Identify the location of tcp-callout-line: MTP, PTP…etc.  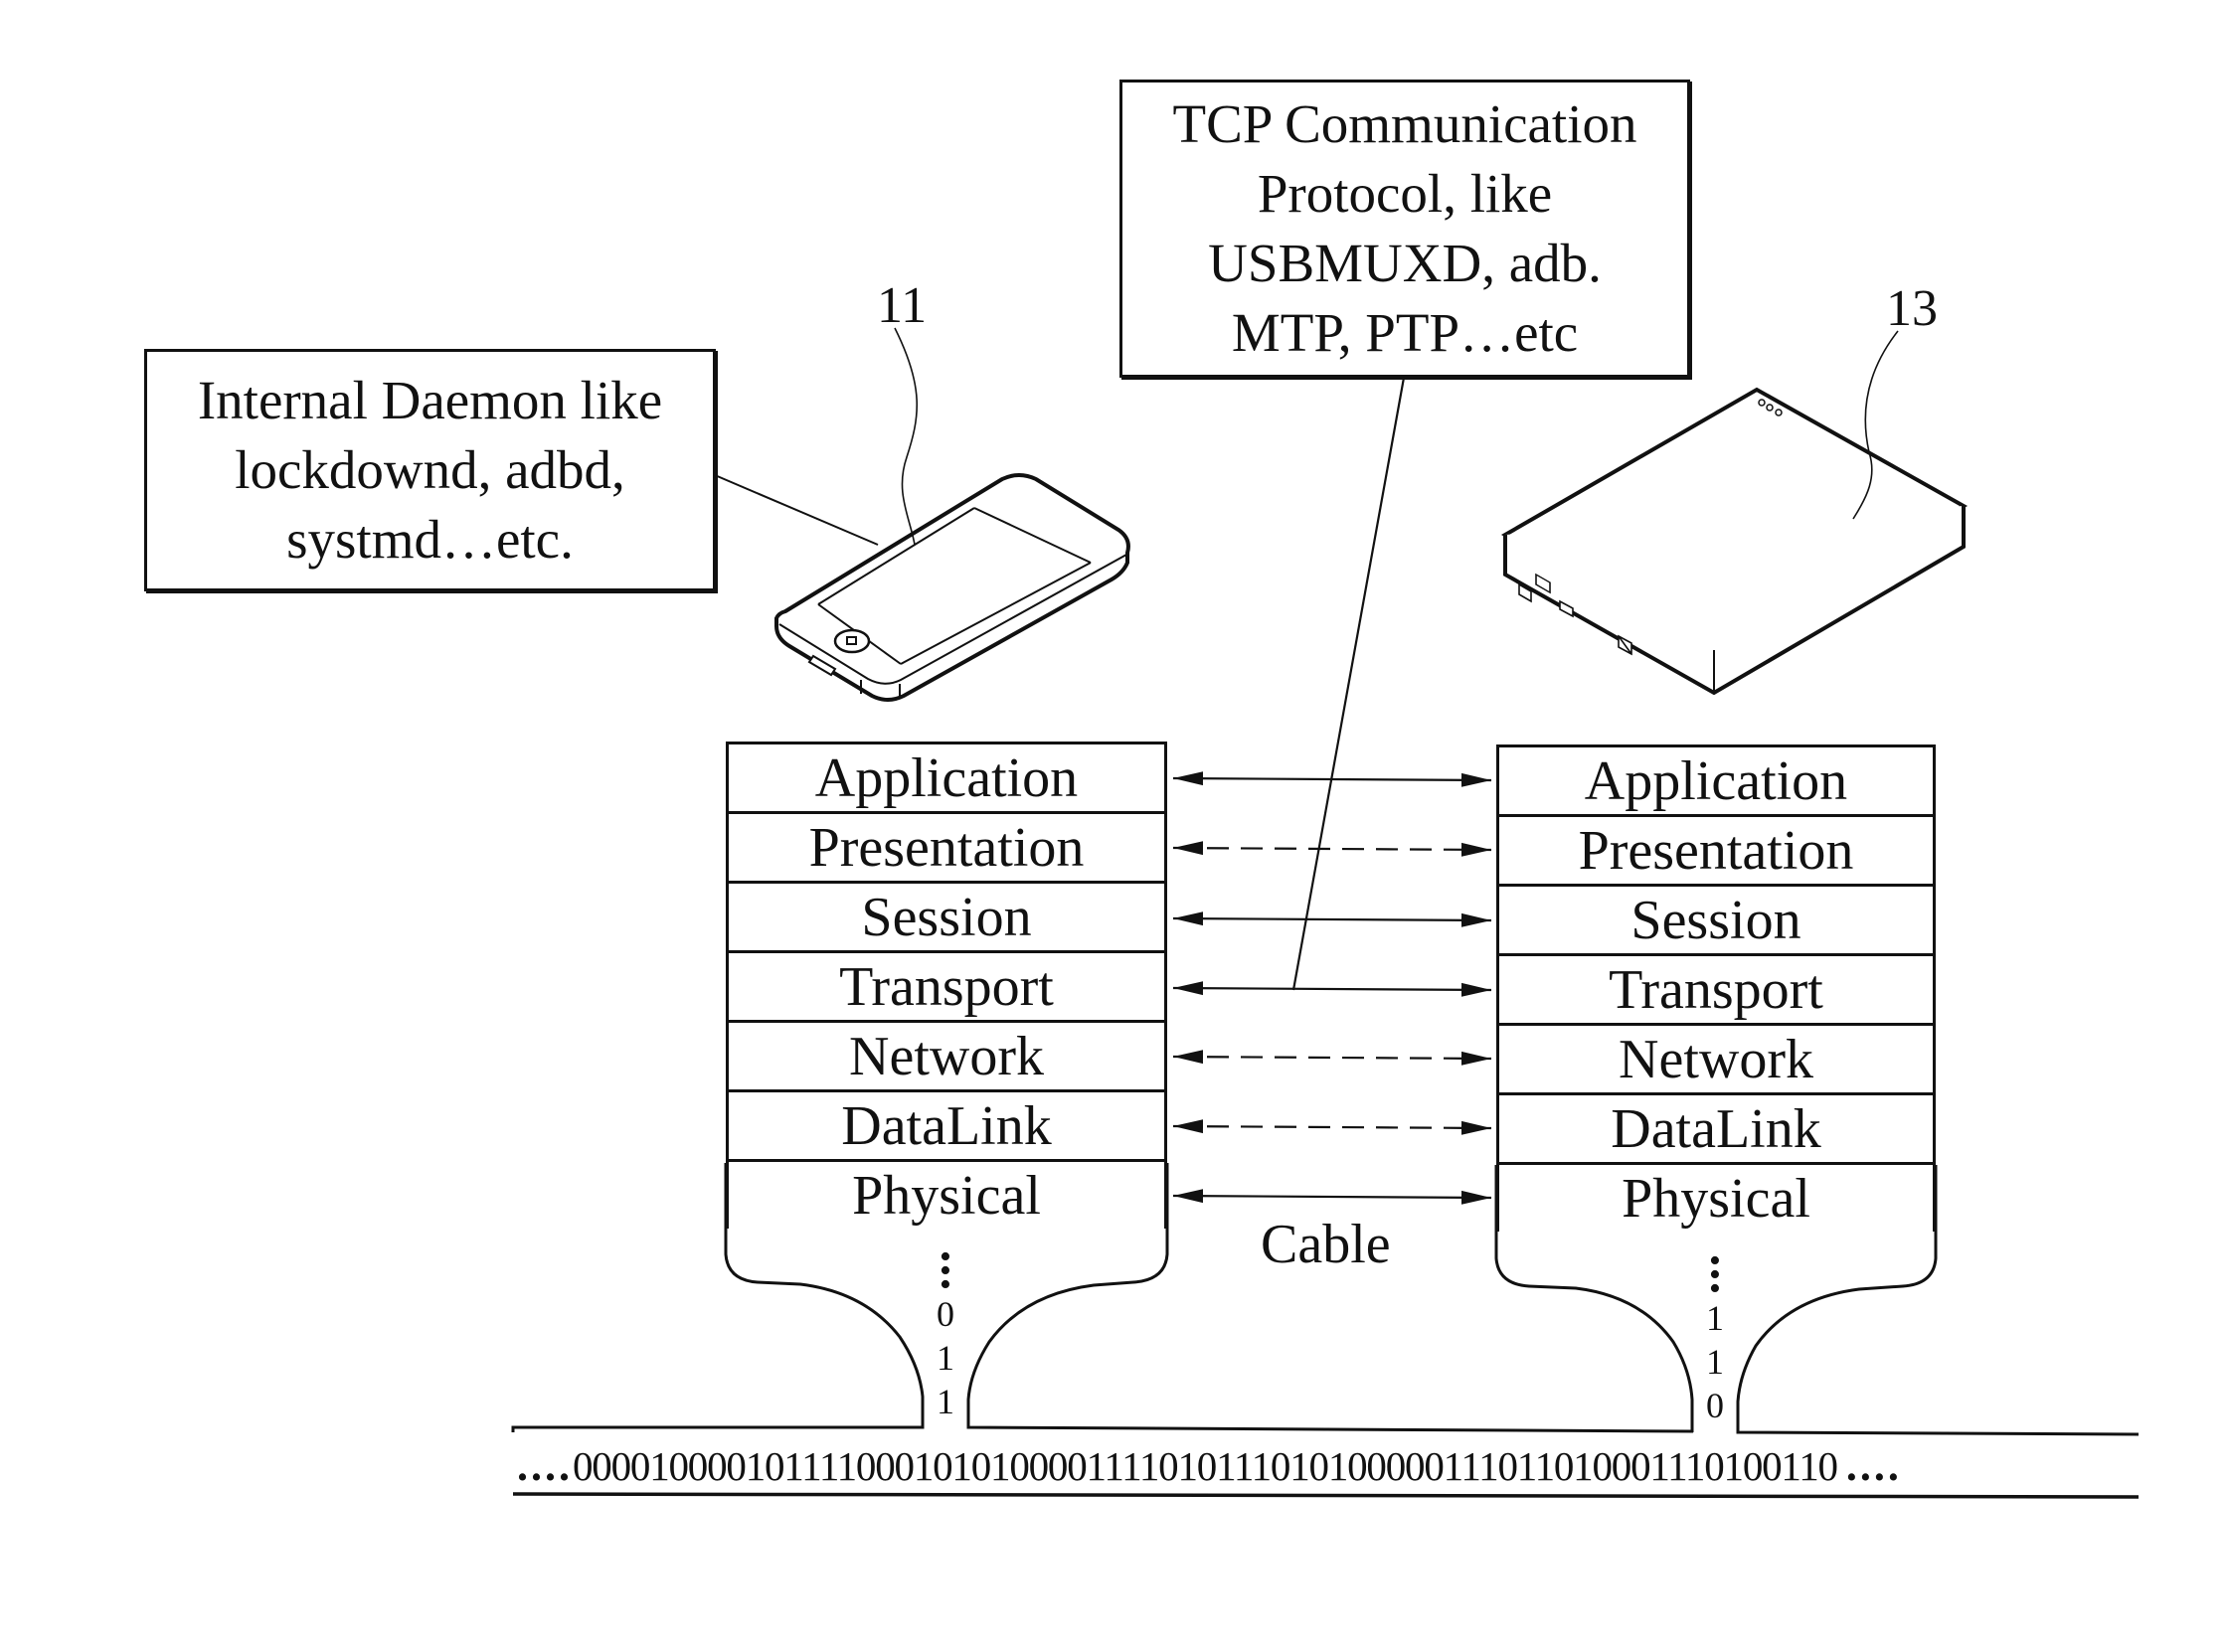
(1405, 332).